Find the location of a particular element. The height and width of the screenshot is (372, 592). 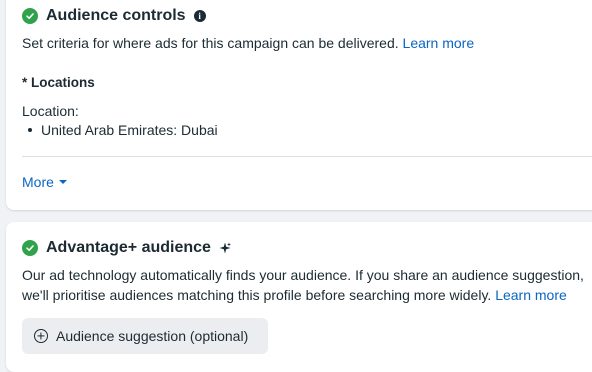

audience-controls-title: Audience controls is located at coordinates (116, 15).